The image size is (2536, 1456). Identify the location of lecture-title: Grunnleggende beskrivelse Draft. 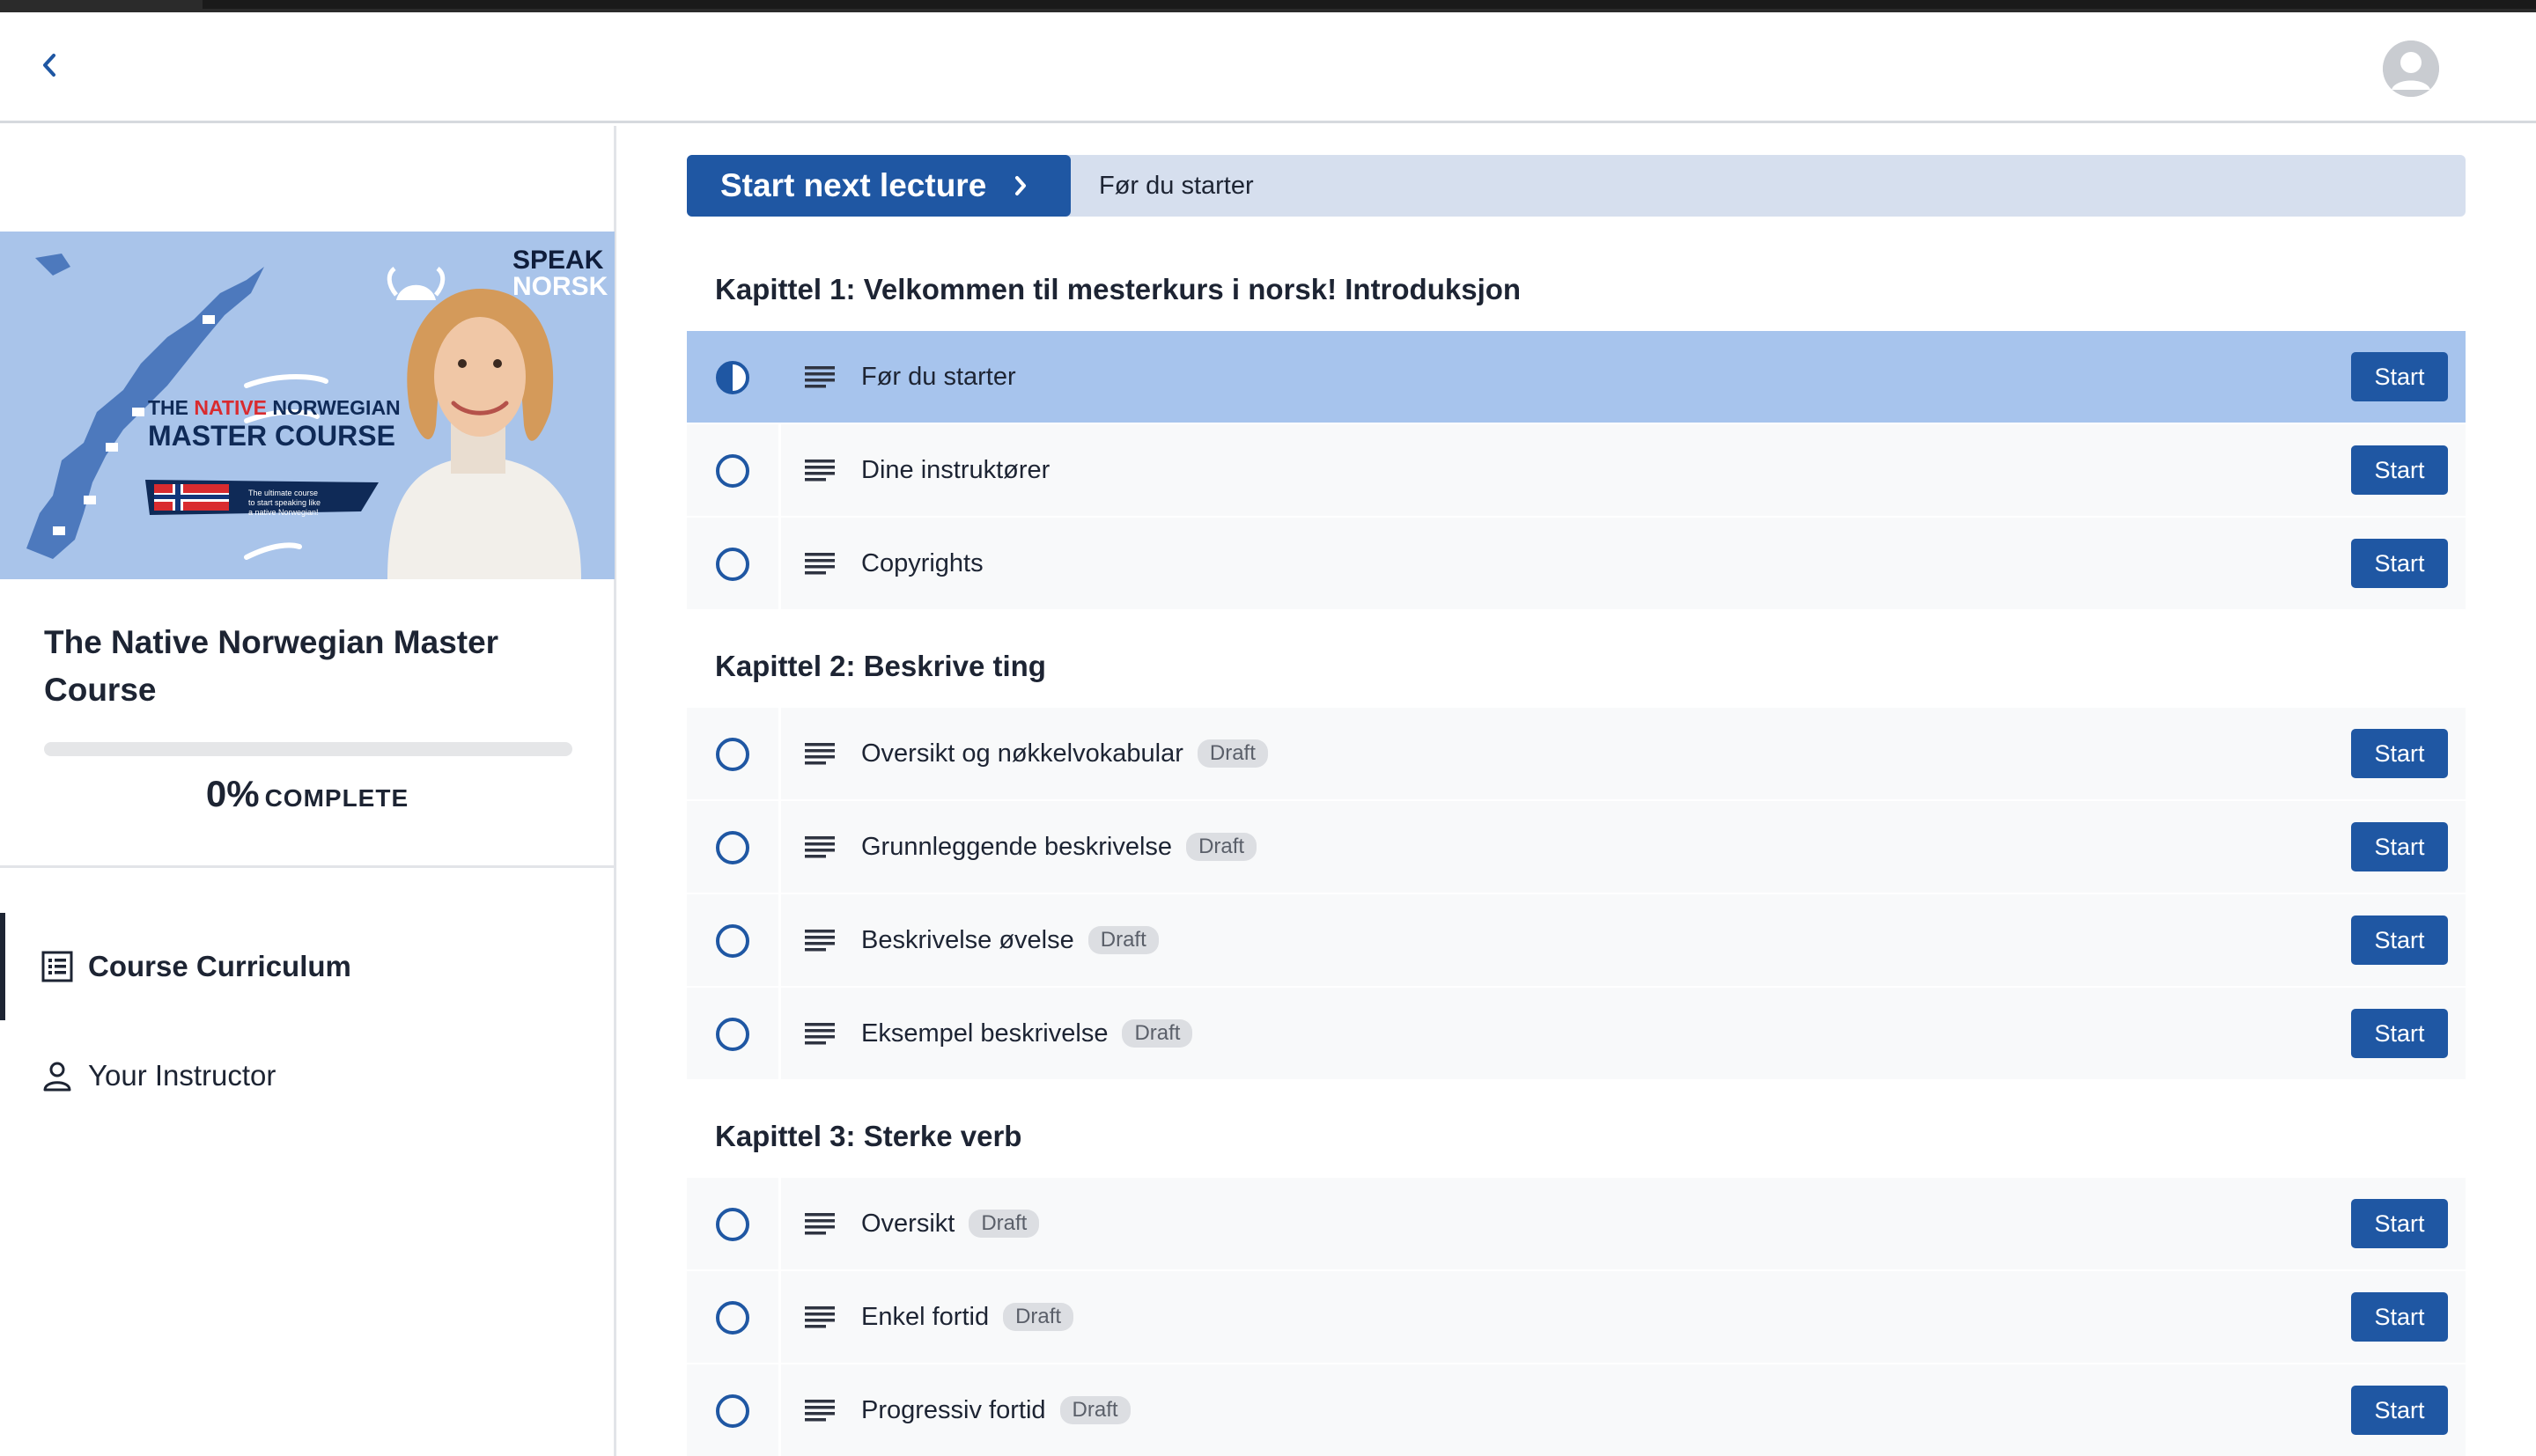
(1059, 847).